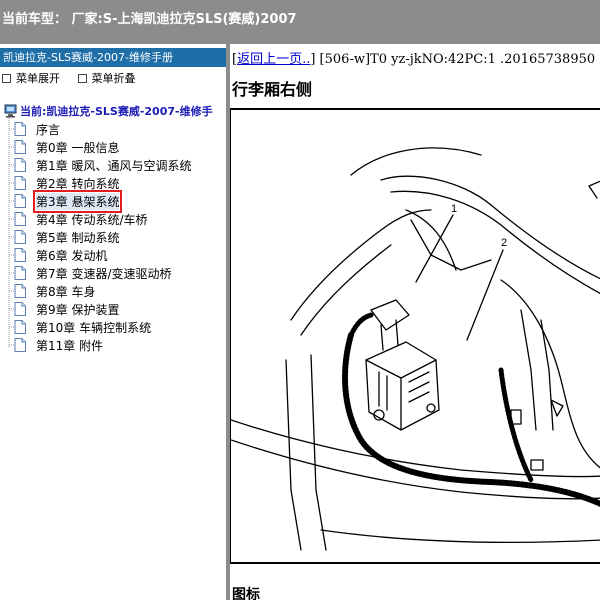  I want to click on tree-item-label: 第11章 附件, so click(70, 345).